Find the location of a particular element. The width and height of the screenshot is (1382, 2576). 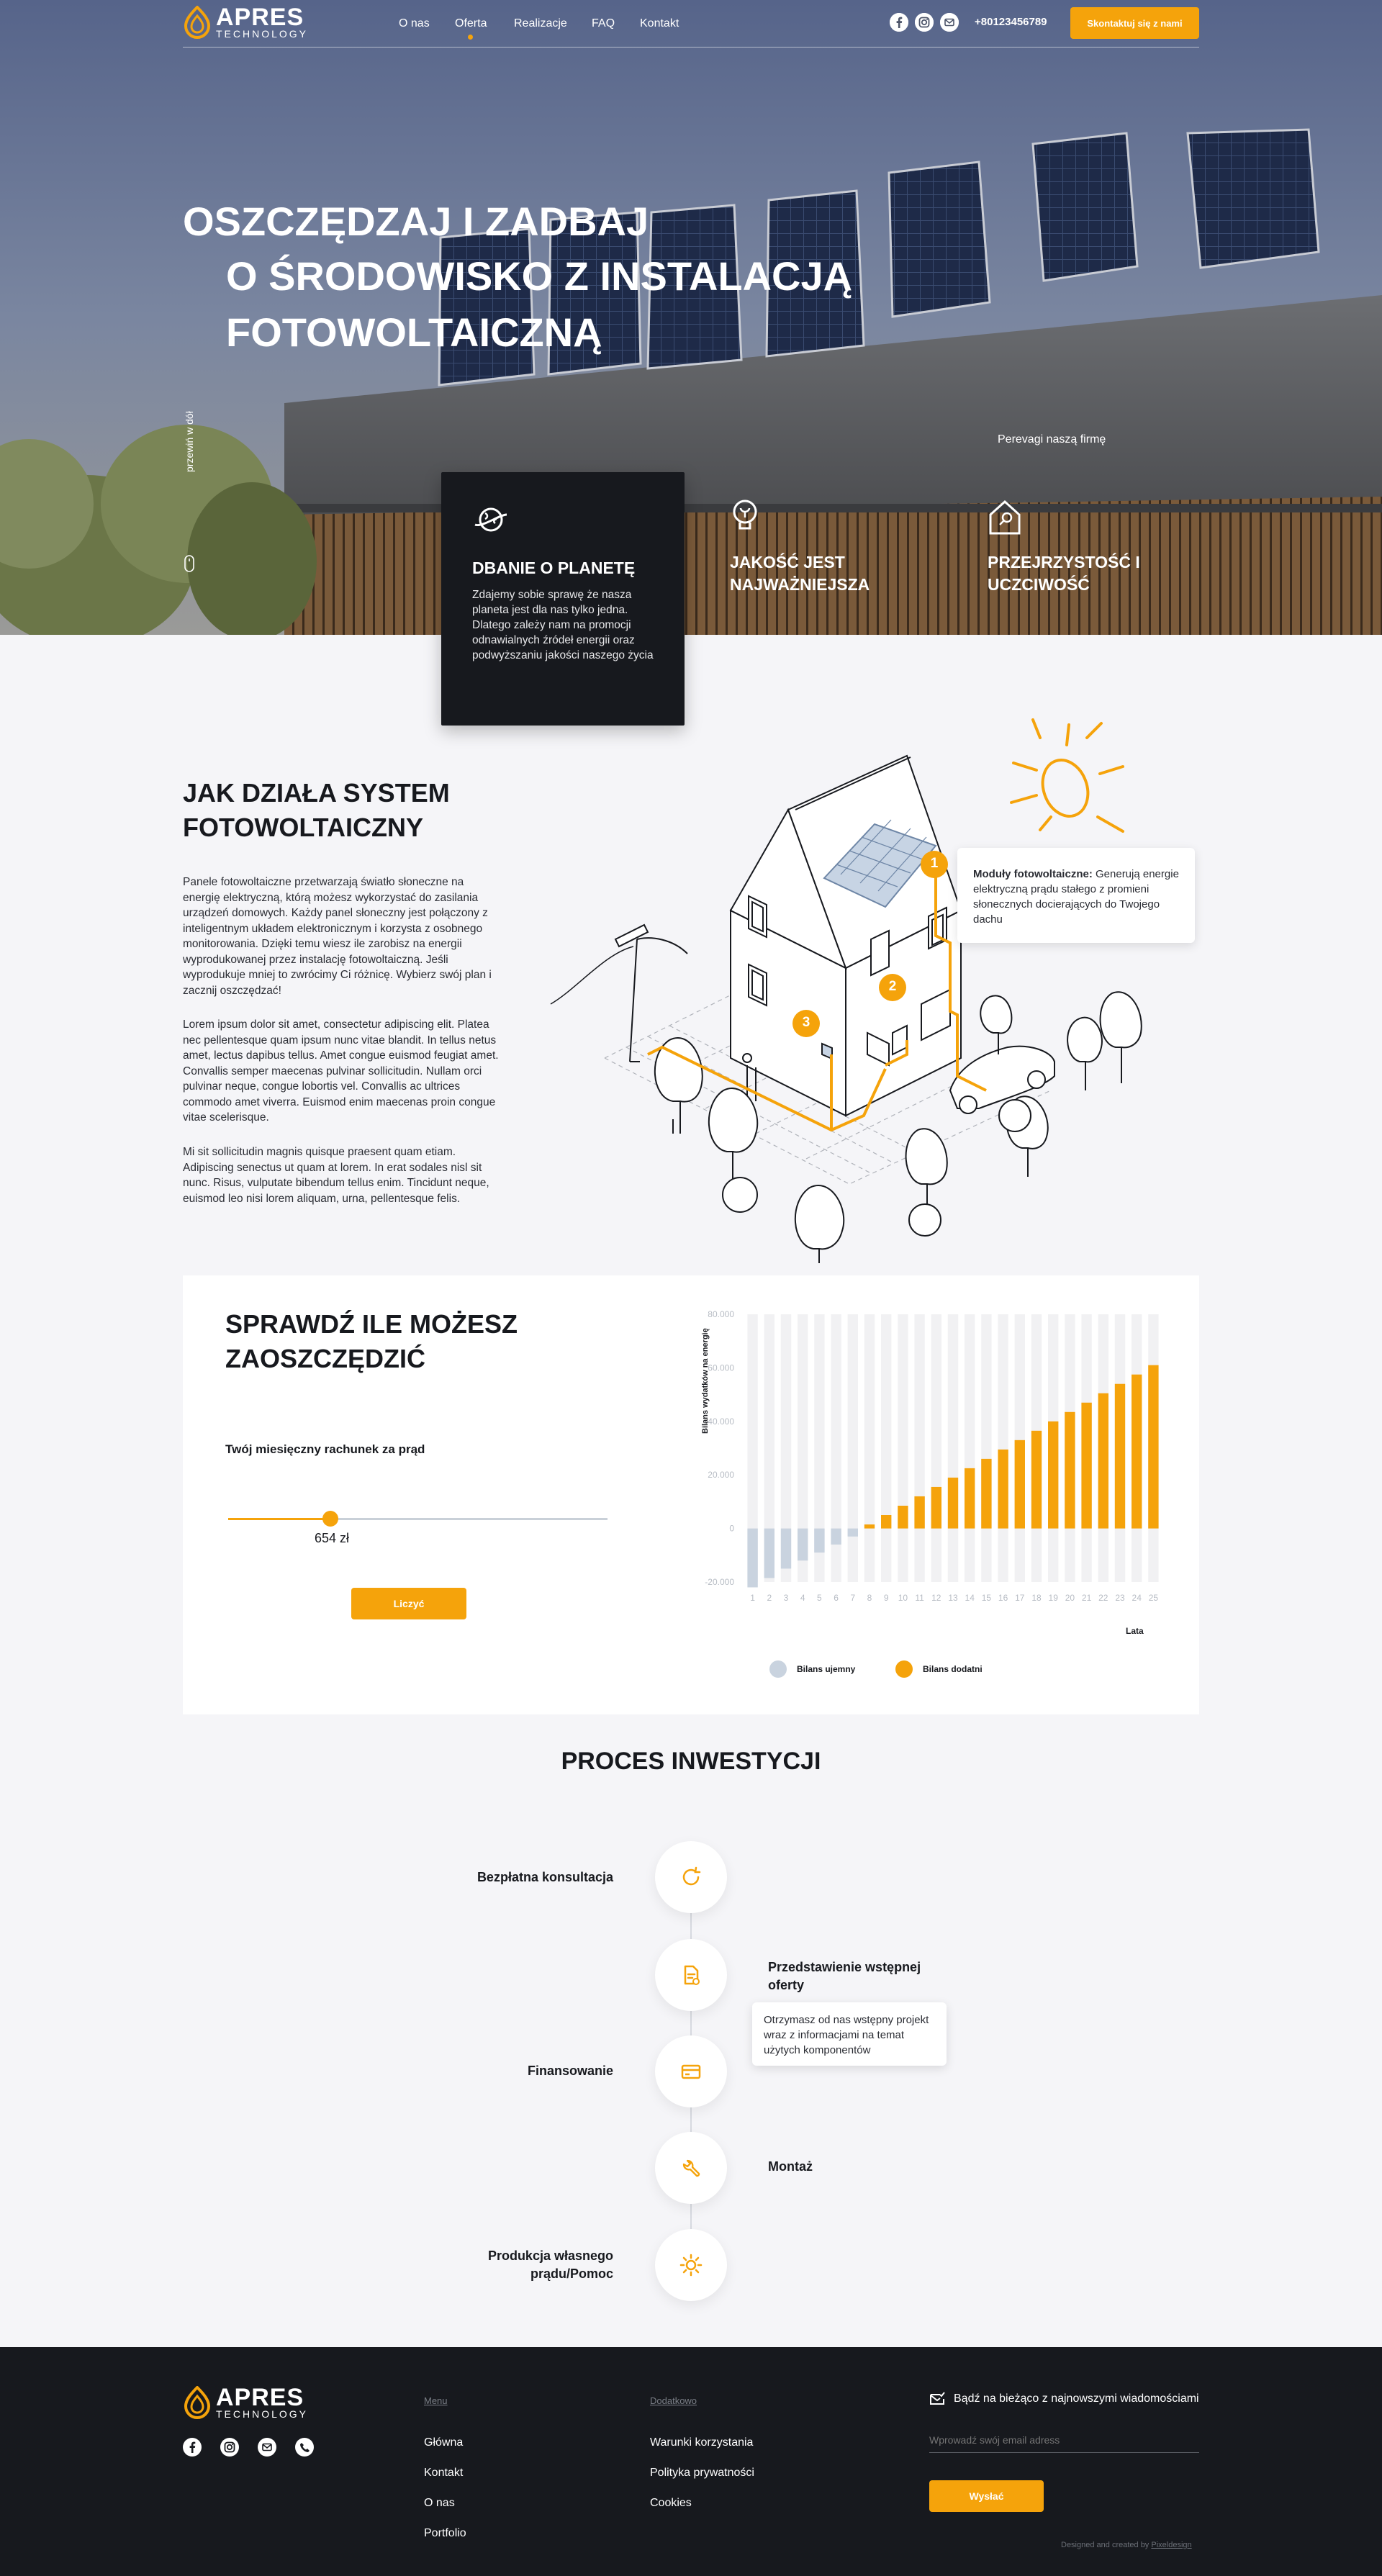

step-finance-circle is located at coordinates (691, 2071).